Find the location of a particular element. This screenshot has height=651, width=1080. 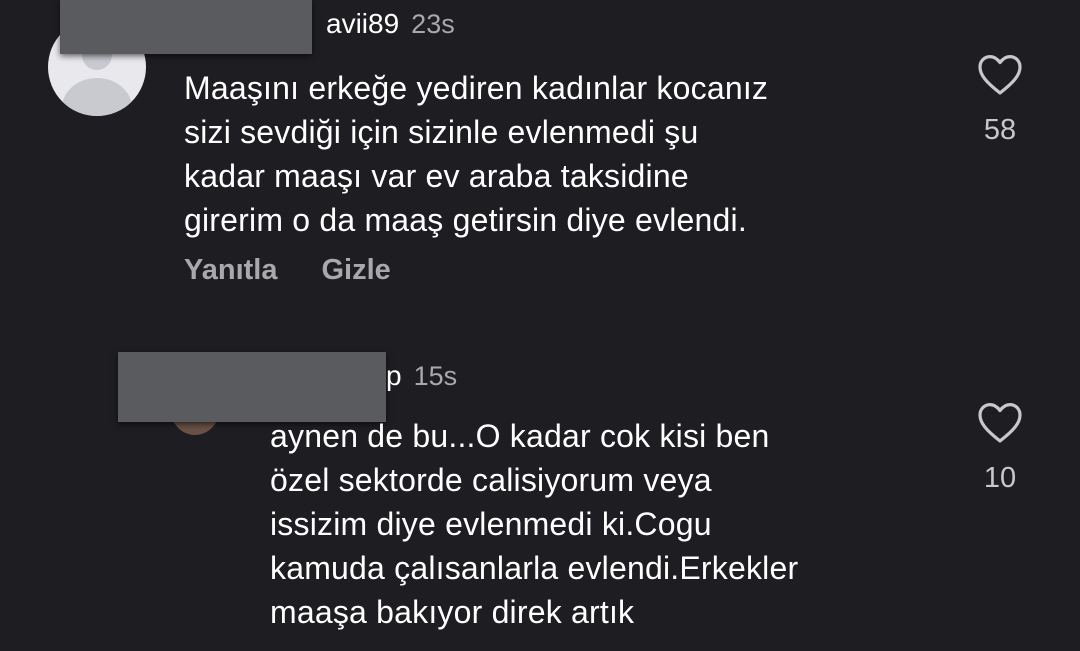

like-count: 58 is located at coordinates (1000, 130).